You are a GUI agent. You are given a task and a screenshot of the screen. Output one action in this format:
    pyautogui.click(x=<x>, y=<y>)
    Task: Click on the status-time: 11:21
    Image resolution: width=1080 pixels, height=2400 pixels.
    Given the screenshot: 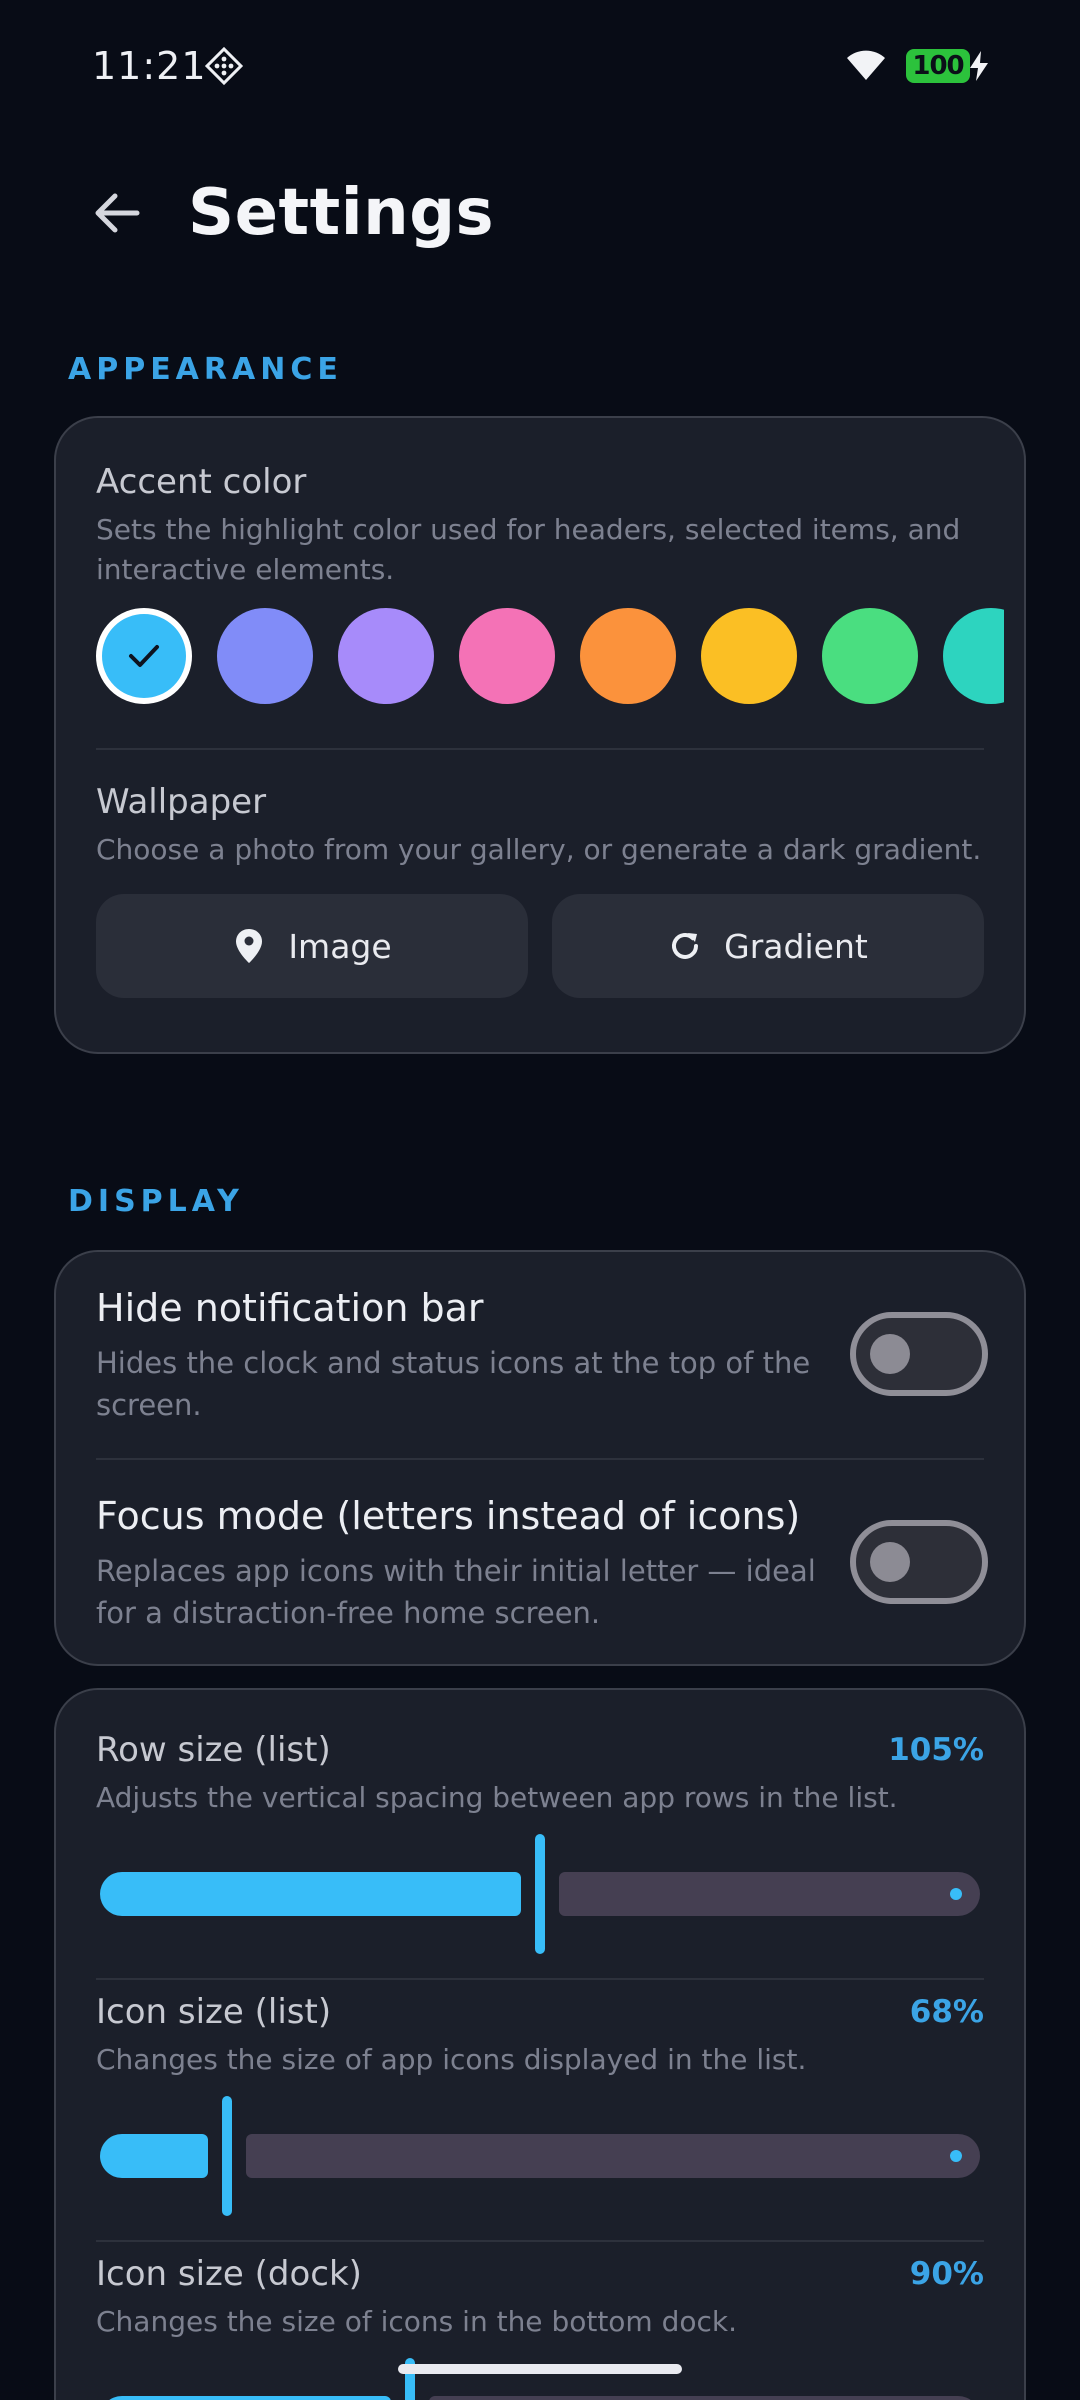 What is the action you would take?
    pyautogui.click(x=149, y=66)
    